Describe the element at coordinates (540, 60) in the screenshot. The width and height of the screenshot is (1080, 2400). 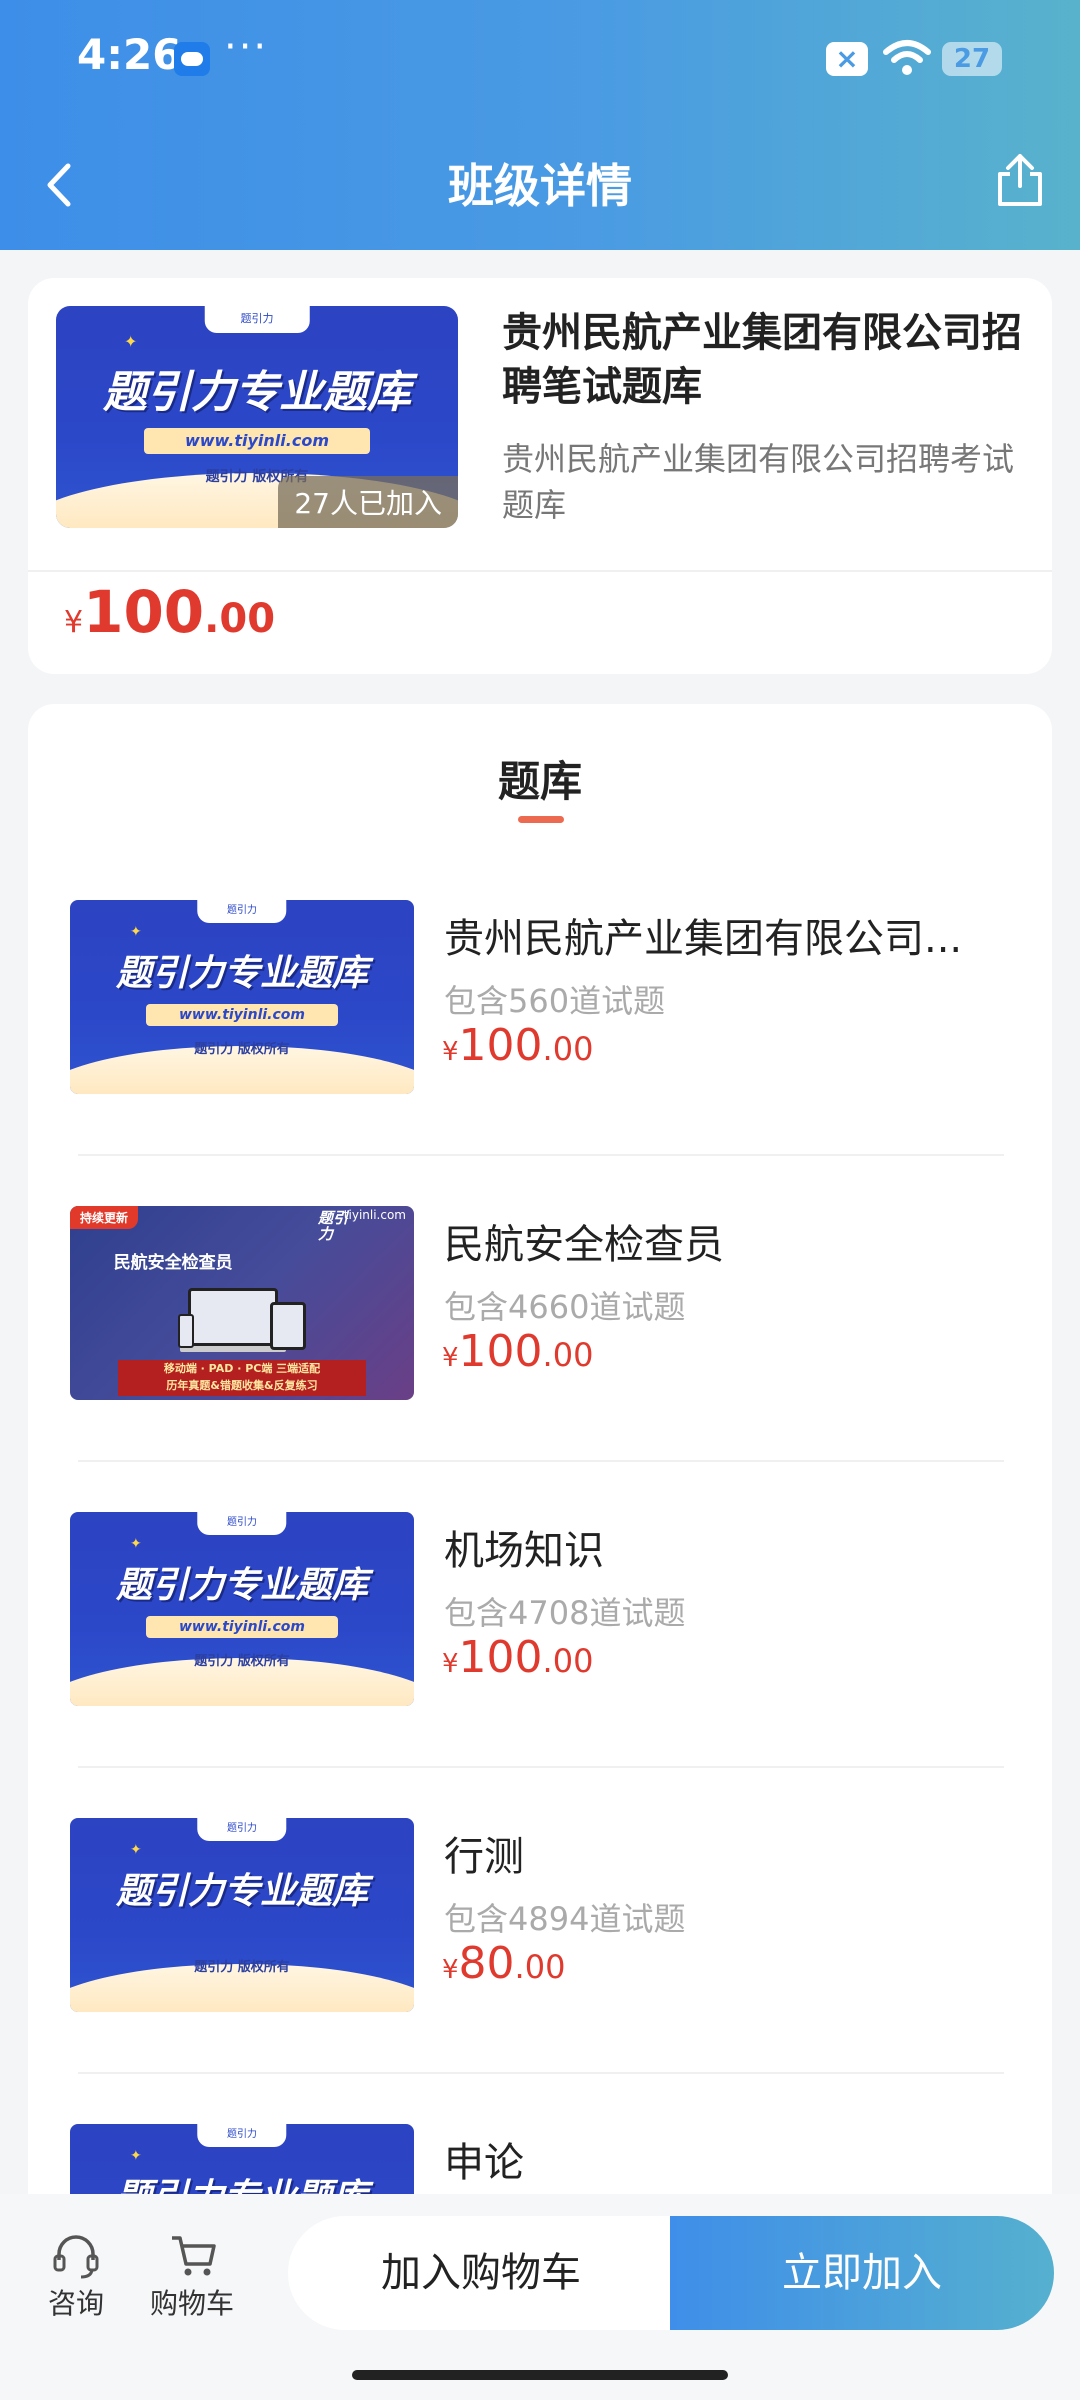
I see `status-bar: 4:26 ··· × 27` at that location.